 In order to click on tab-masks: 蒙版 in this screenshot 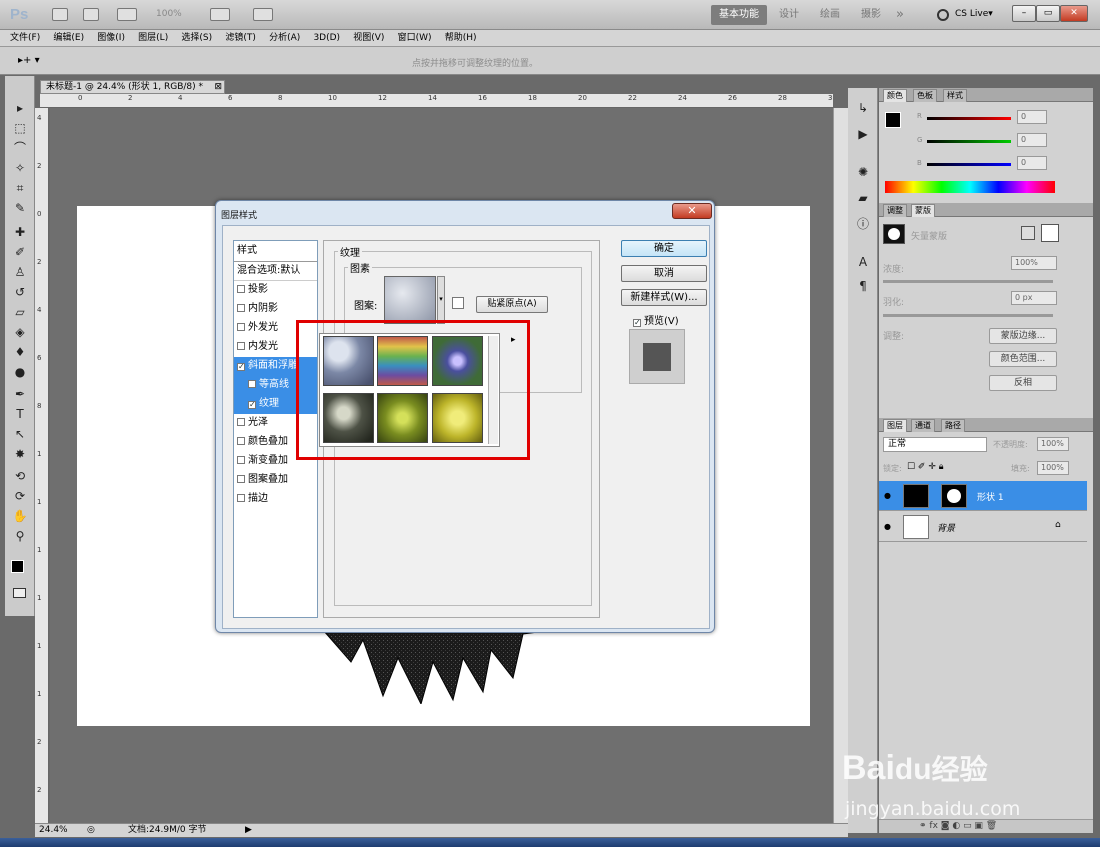, I will do `click(923, 210)`.